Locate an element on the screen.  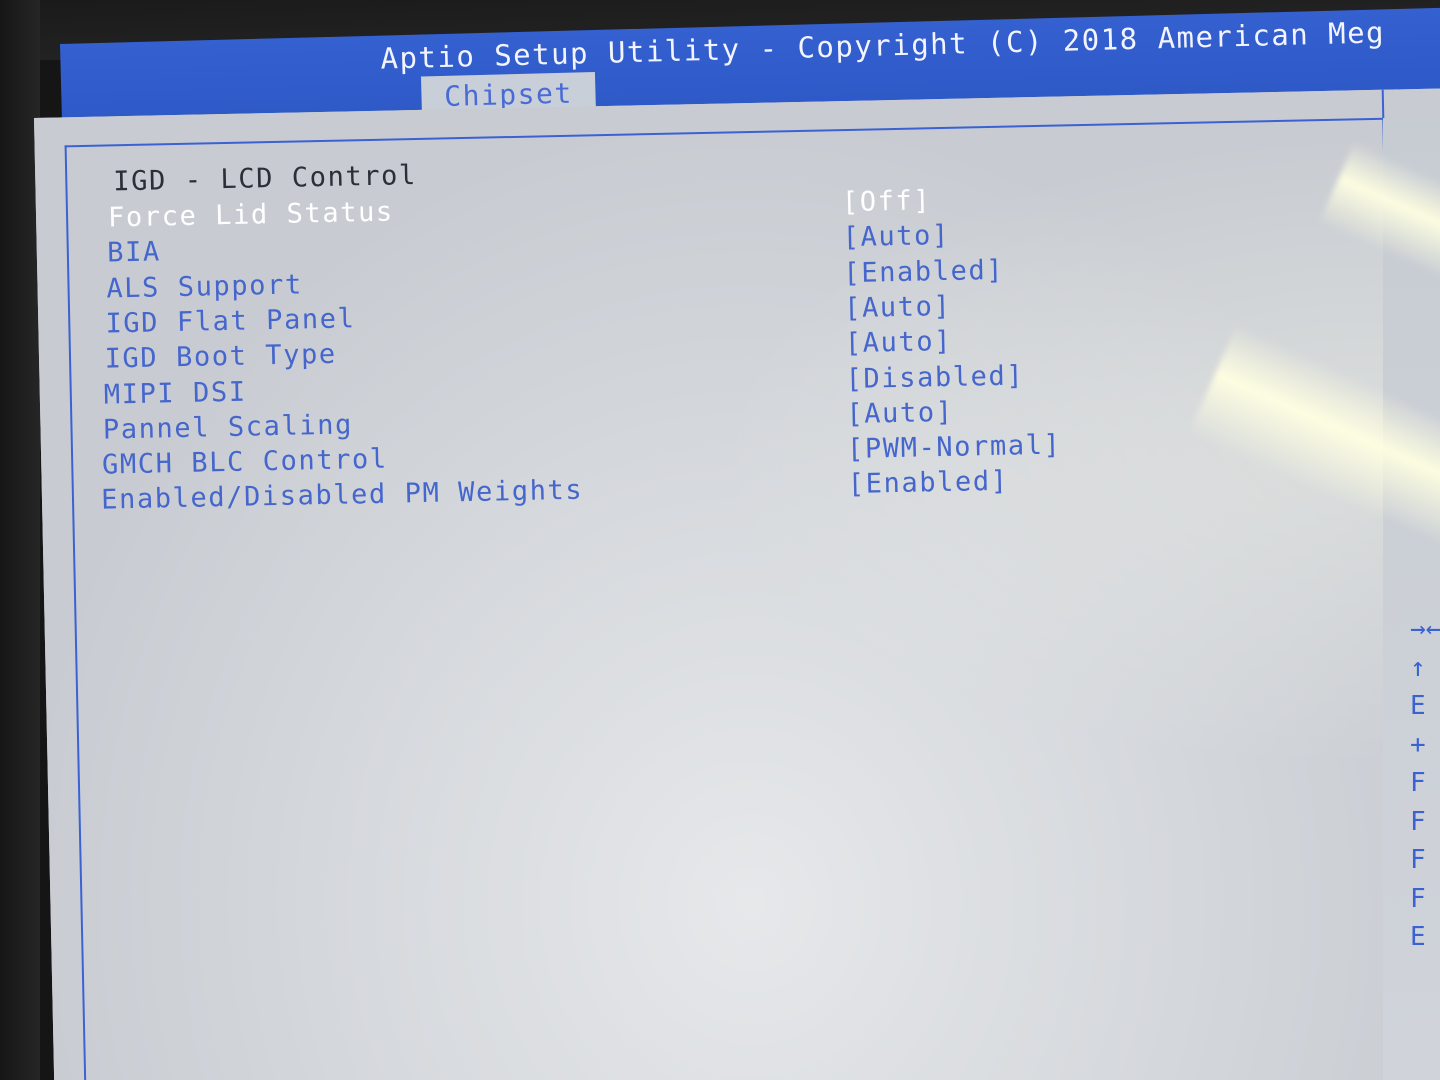
key-help-glyph: ↑ is located at coordinates (1418, 667).